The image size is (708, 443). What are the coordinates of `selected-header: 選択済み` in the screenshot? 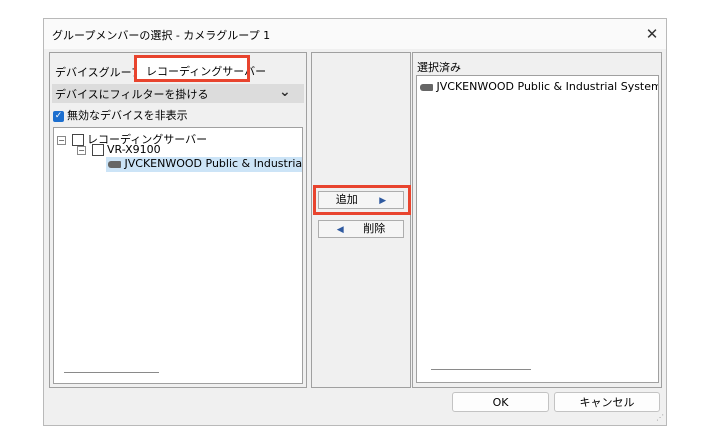 It's located at (439, 67).